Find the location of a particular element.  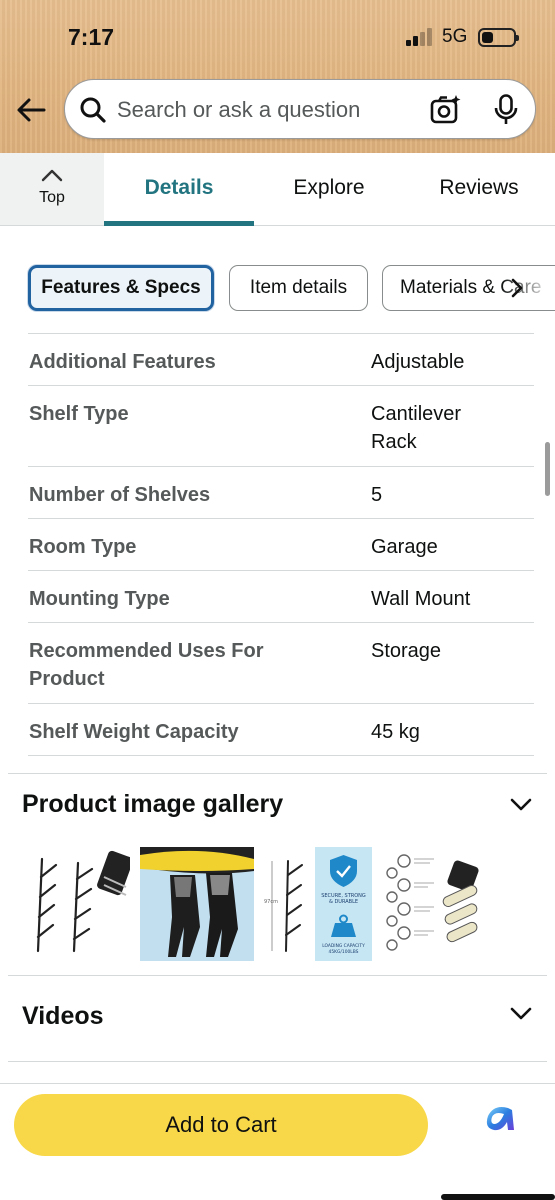

spec-value: 45 kg is located at coordinates (395, 732).